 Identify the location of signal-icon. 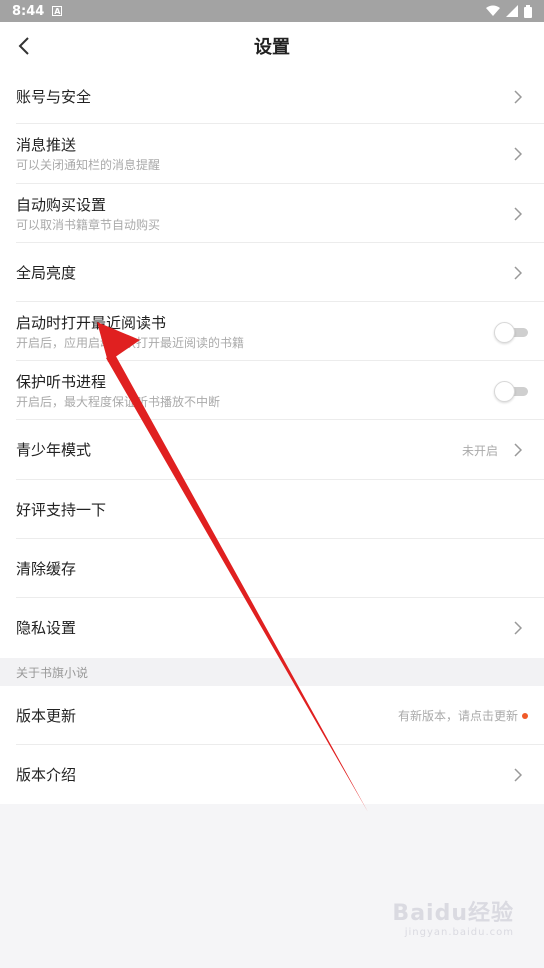
(512, 11).